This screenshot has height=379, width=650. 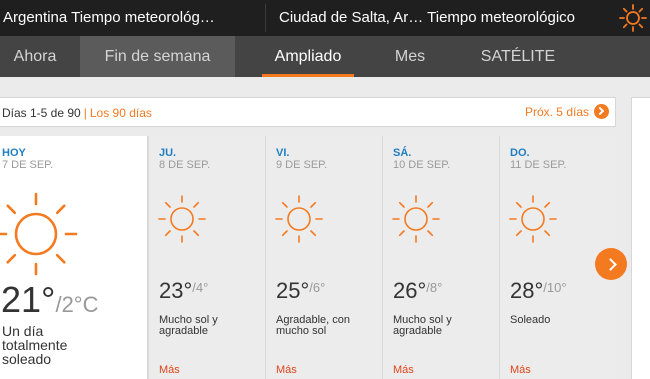 What do you see at coordinates (168, 153) in the screenshot?
I see `day-label: JU.` at bounding box center [168, 153].